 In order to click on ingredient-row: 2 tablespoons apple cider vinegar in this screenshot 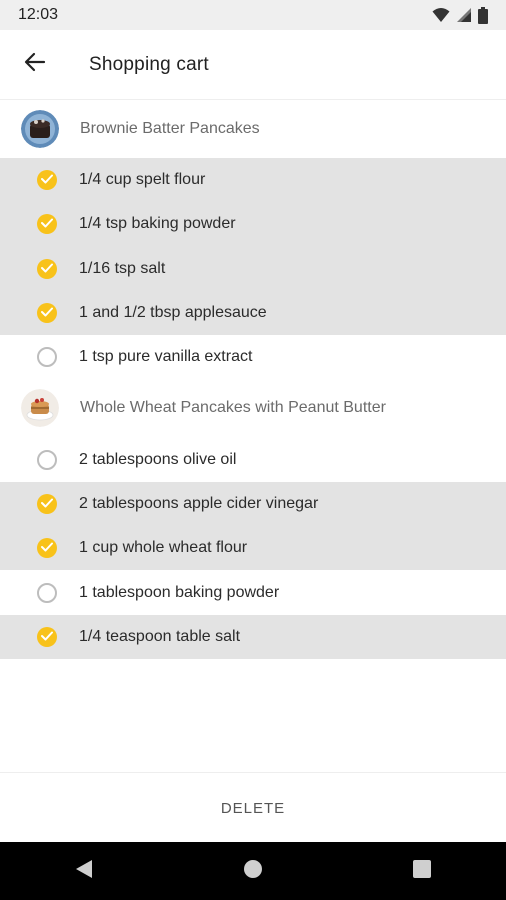, I will do `click(253, 504)`.